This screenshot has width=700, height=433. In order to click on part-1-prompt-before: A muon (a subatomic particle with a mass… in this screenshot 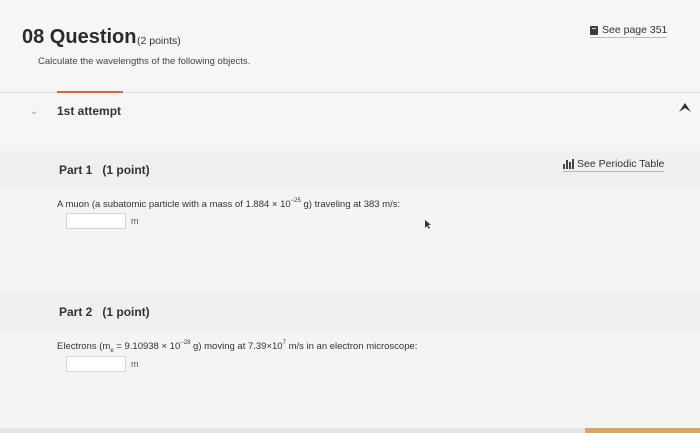, I will do `click(174, 204)`.